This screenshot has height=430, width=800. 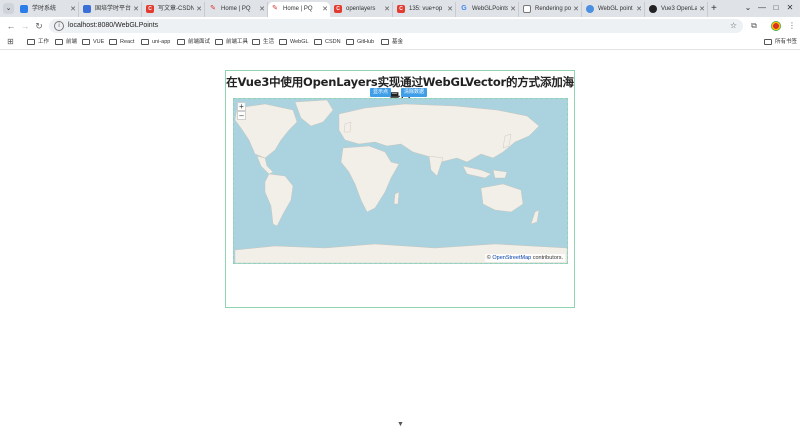 I want to click on tab-3: C 写文章-CSDN ✕, so click(x=174, y=9).